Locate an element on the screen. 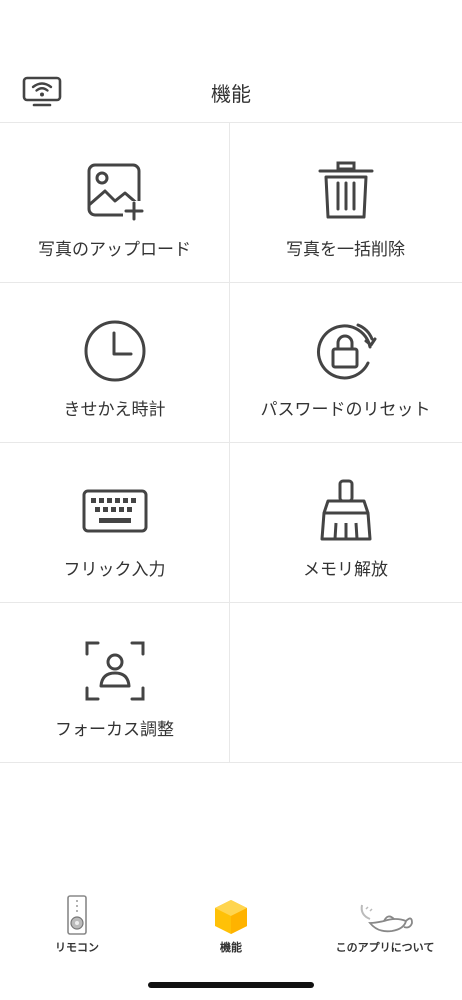  tab-about: このアプリについて is located at coordinates (385, 930).